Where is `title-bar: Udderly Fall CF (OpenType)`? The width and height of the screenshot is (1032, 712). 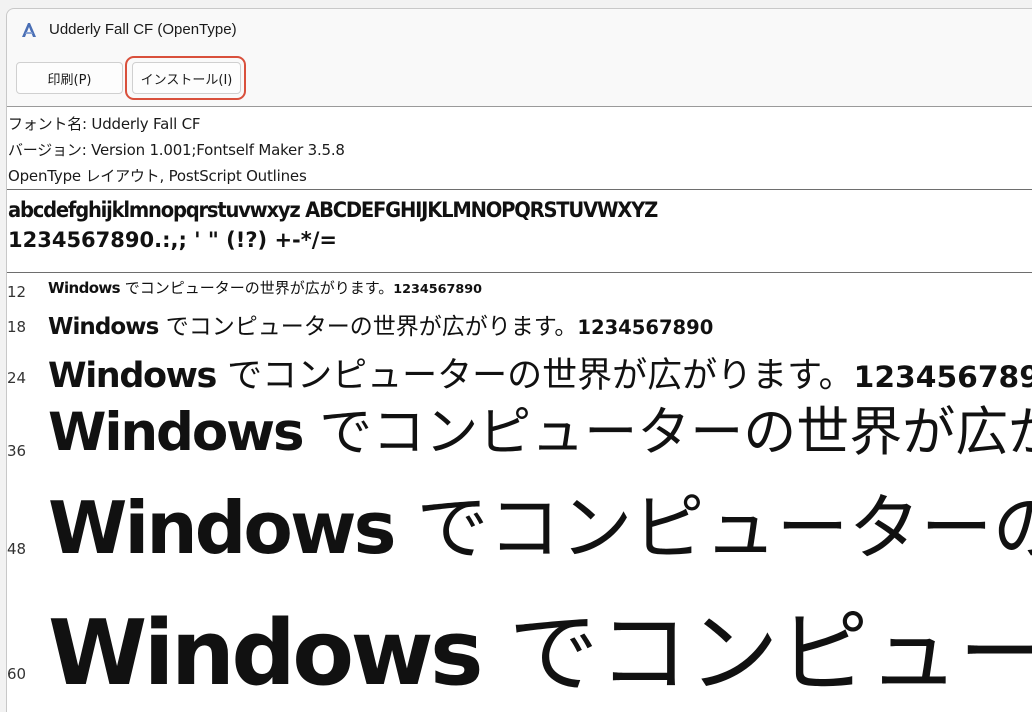
title-bar: Udderly Fall CF (OpenType) is located at coordinates (519, 30).